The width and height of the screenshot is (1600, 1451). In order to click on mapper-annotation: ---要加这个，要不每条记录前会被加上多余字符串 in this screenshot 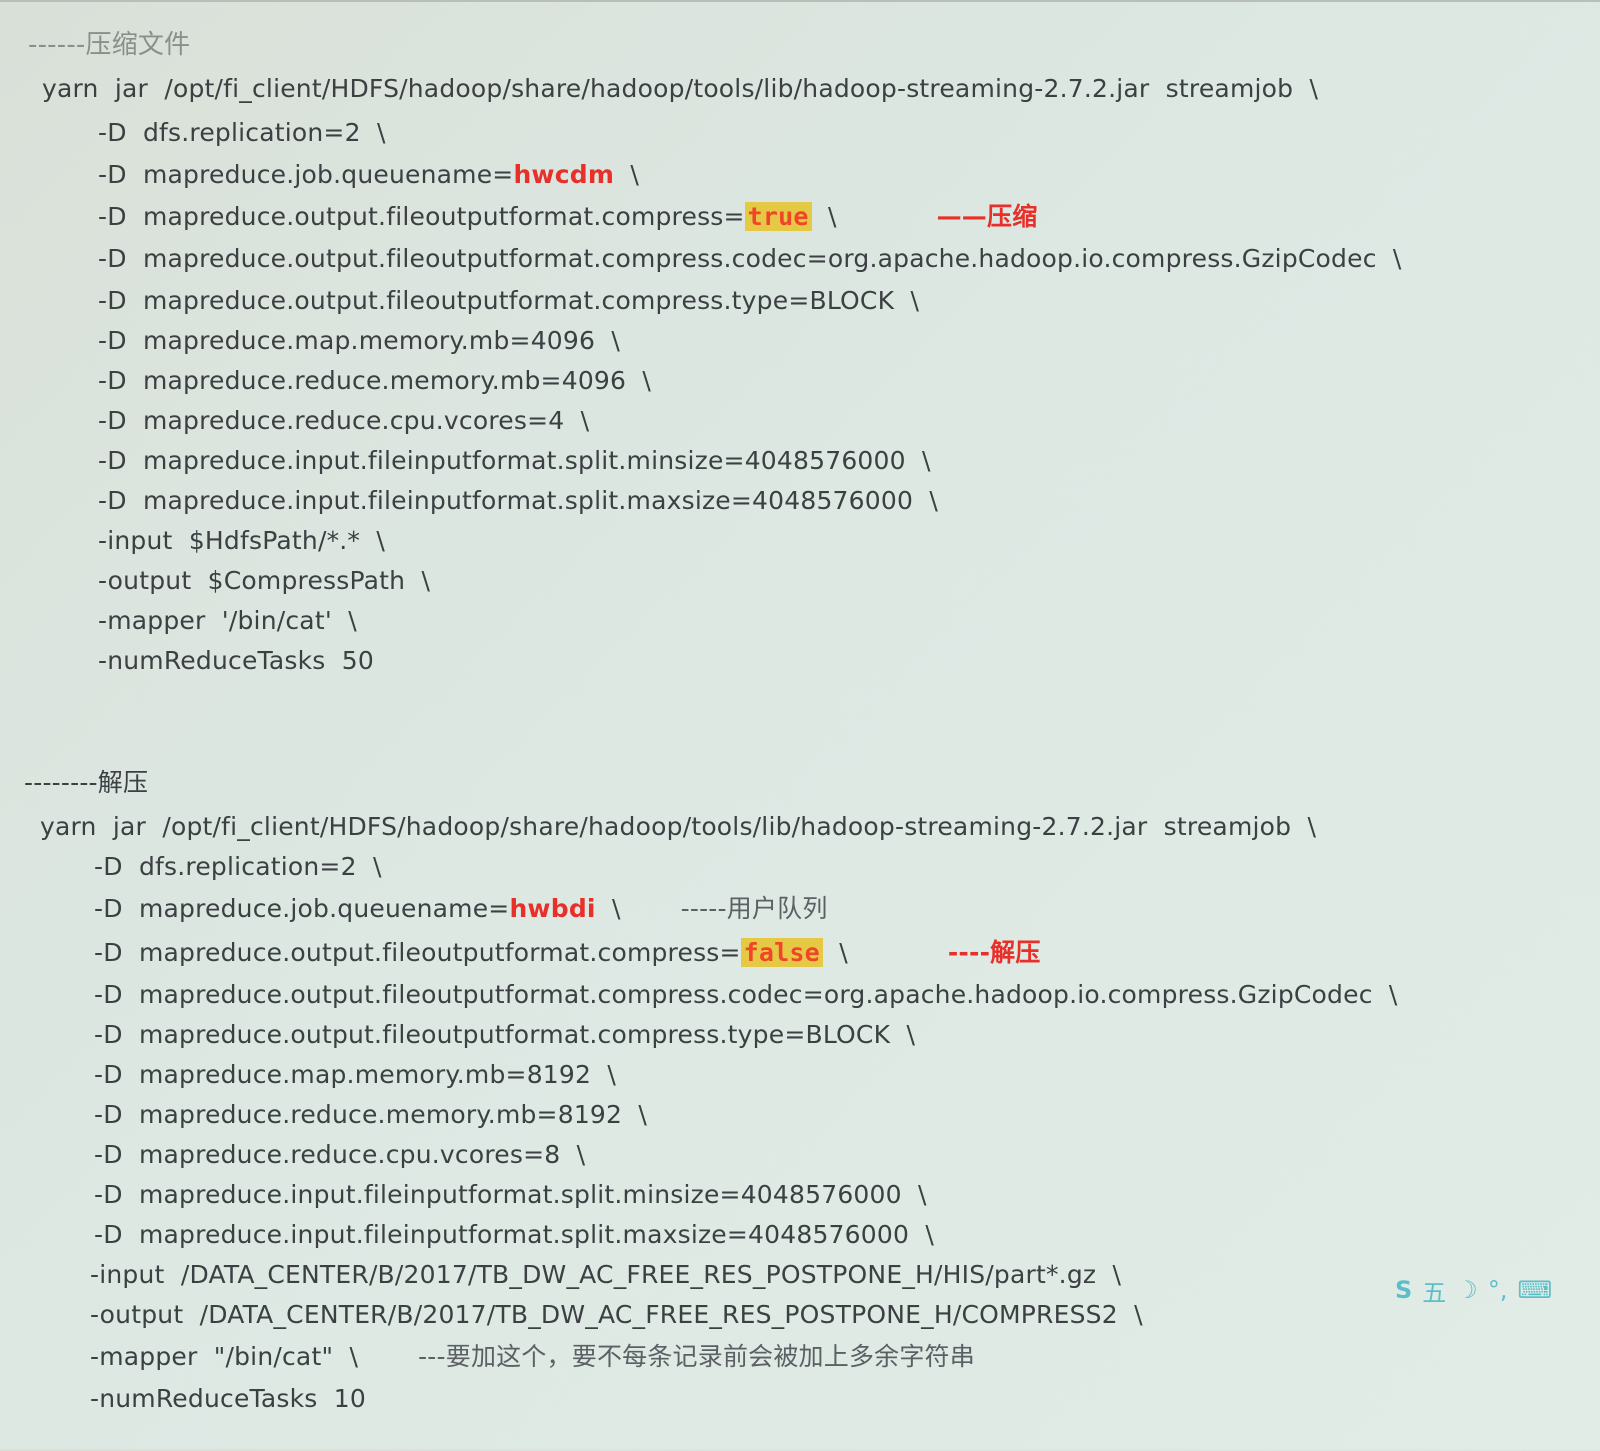, I will do `click(696, 1356)`.